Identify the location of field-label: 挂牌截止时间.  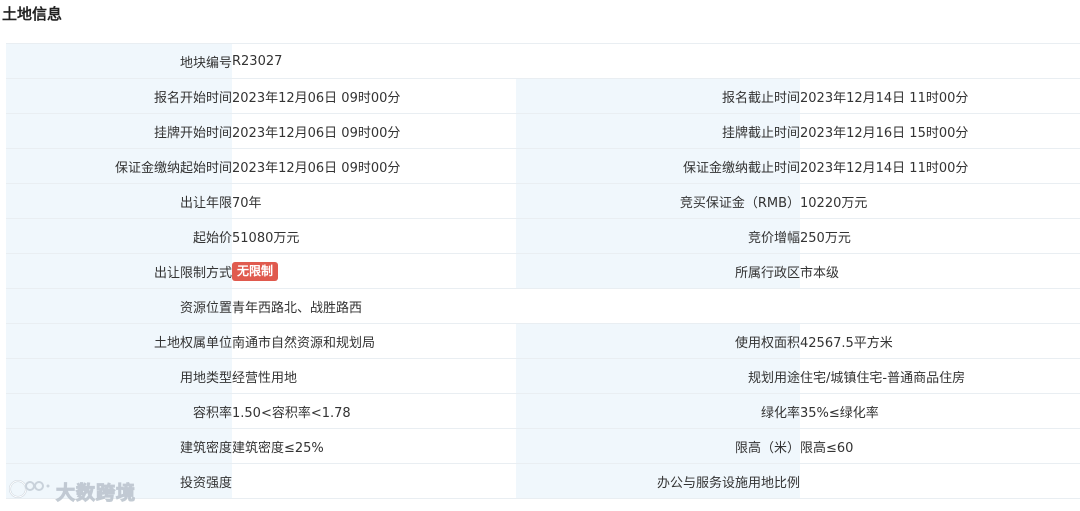
(658, 131).